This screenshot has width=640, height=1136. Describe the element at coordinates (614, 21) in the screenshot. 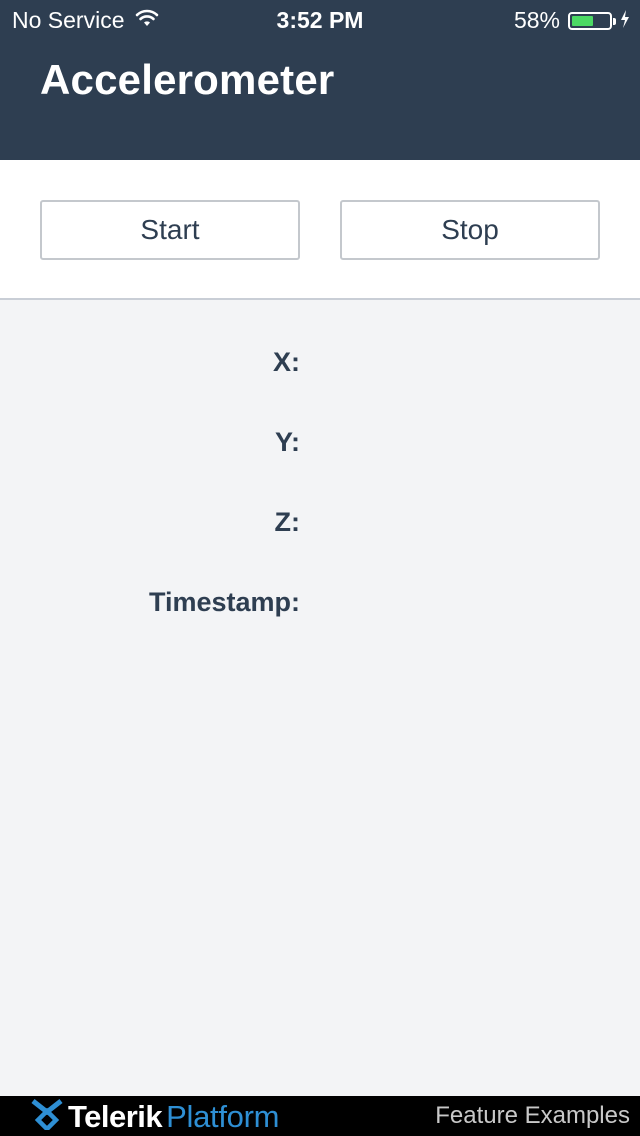

I see `battery-nub` at that location.